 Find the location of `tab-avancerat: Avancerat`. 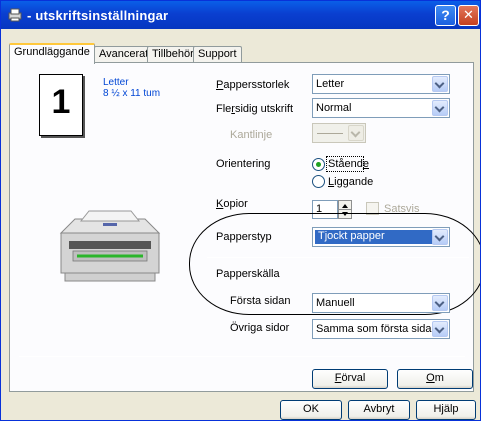

tab-avancerat: Avancerat is located at coordinates (124, 54).